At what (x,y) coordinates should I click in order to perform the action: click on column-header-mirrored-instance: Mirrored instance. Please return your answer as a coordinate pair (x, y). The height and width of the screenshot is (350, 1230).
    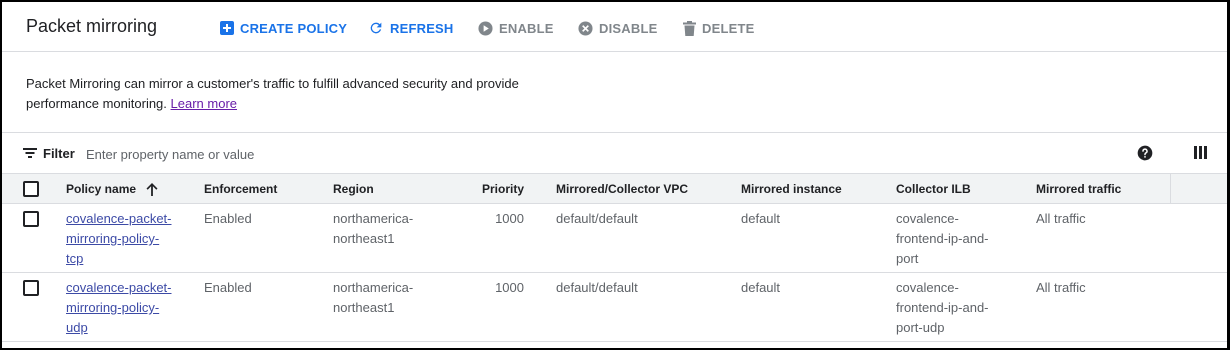
    Looking at the image, I should click on (791, 189).